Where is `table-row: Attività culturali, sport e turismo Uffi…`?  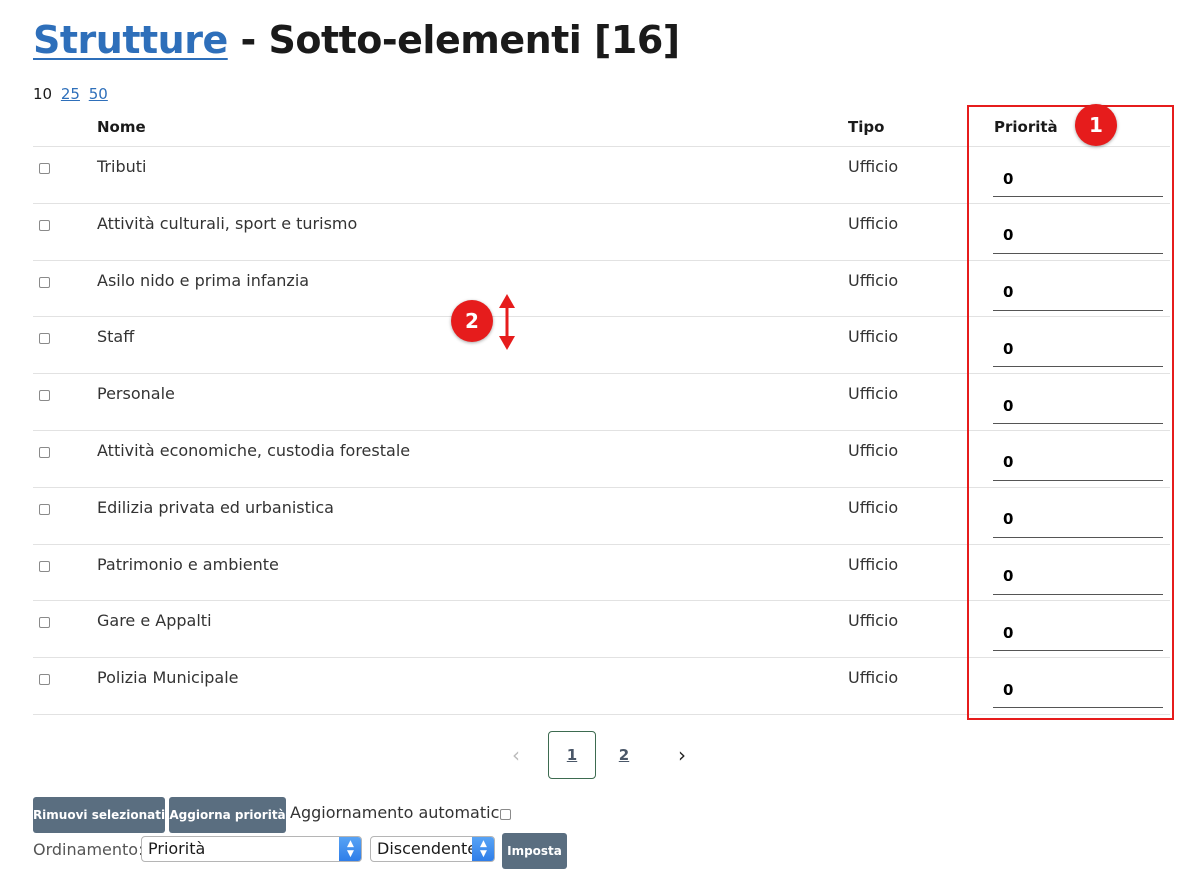
table-row: Attività culturali, sport e turismo Uffi… is located at coordinates (601, 232).